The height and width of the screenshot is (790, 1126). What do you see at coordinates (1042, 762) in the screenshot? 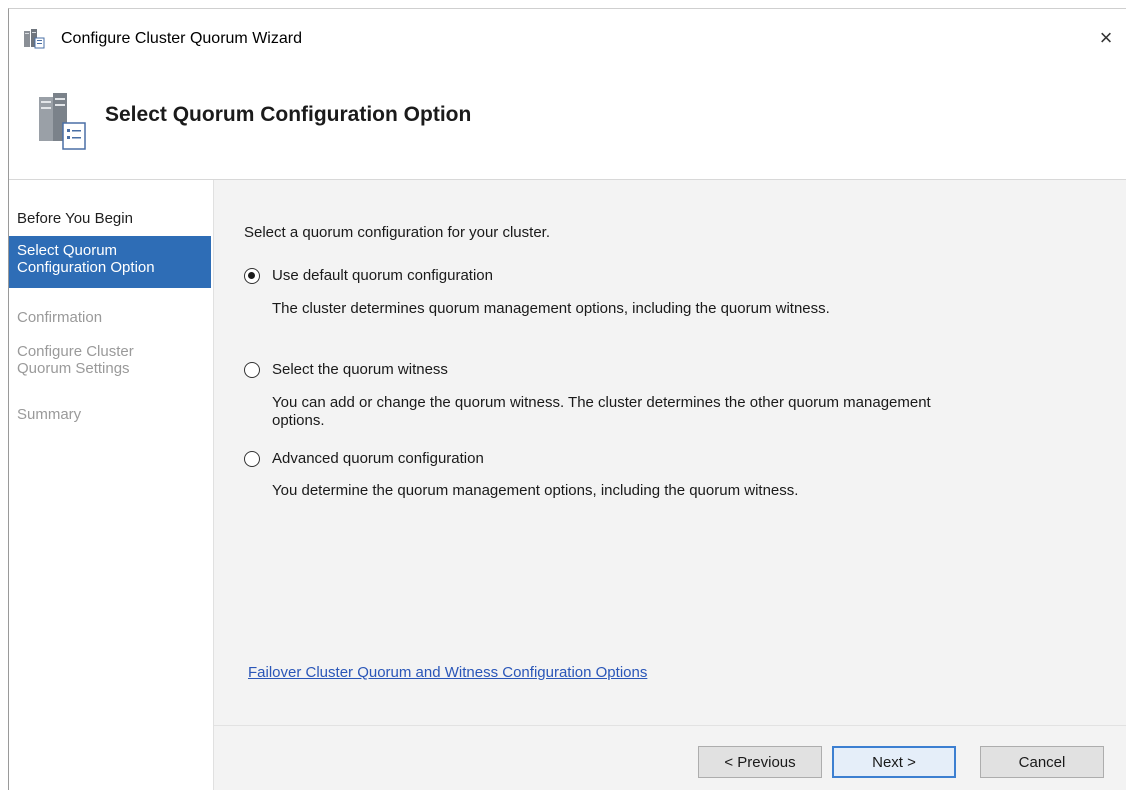
I see `cancel-button: Cancel` at bounding box center [1042, 762].